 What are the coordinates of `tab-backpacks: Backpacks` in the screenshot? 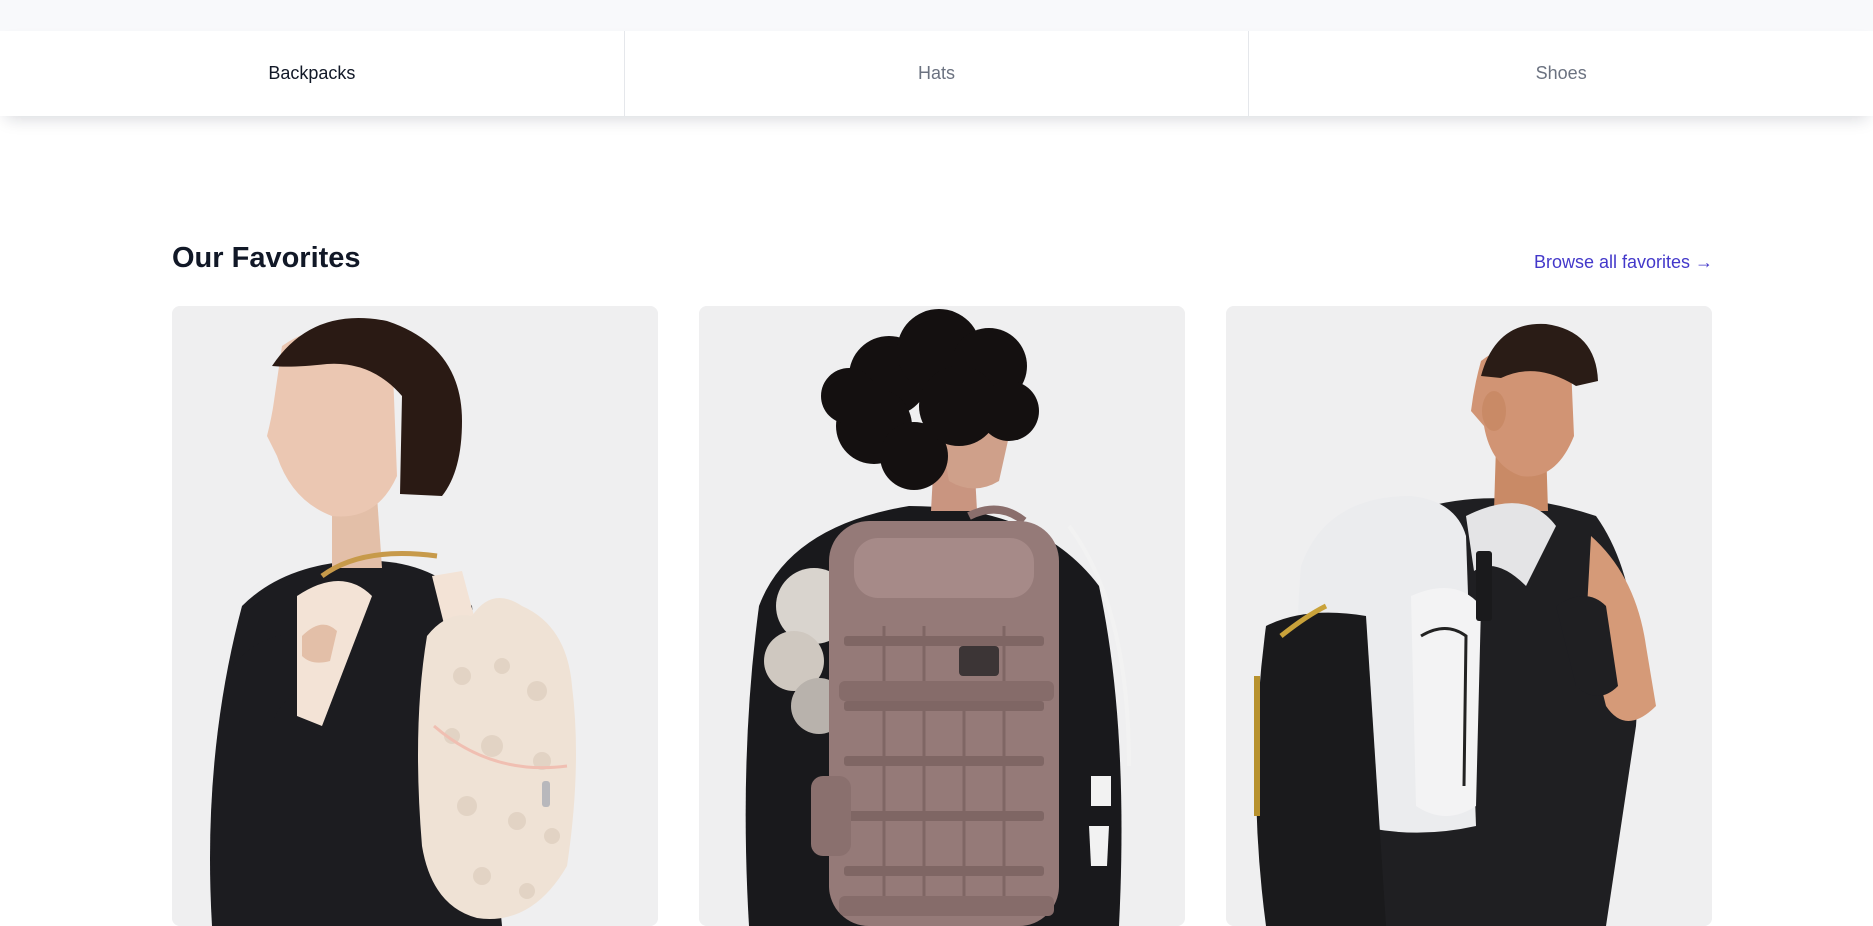 It's located at (312, 73).